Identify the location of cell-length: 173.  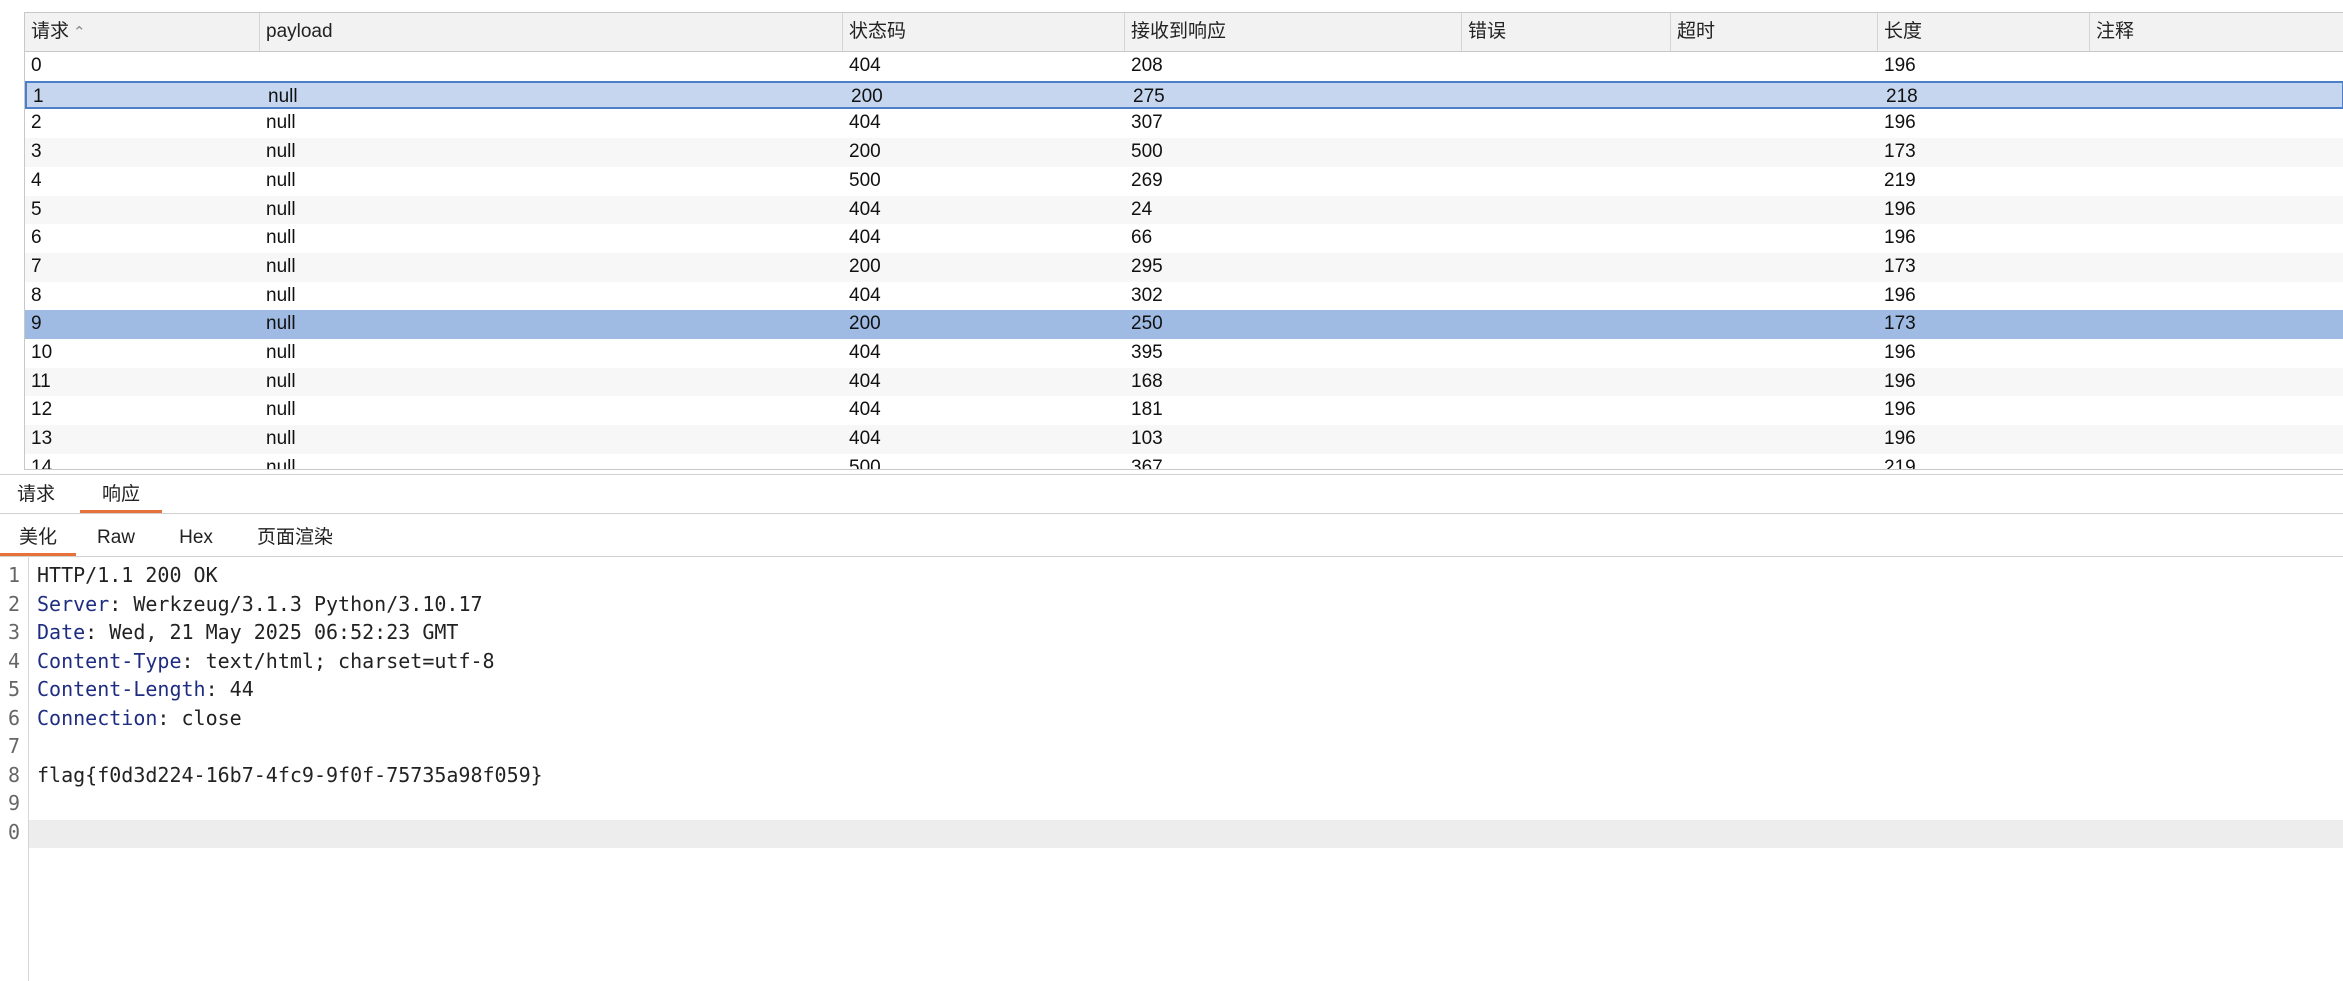
(1900, 324).